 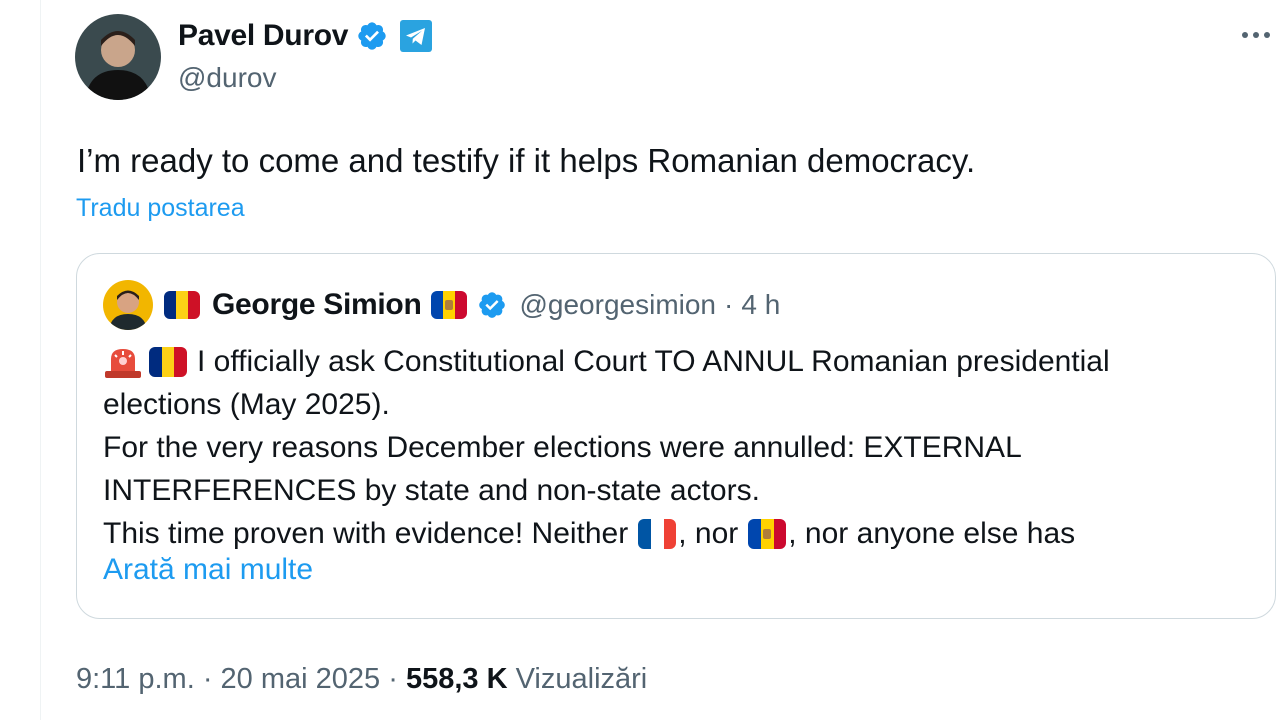 What do you see at coordinates (40, 360) in the screenshot?
I see `timeline-divider` at bounding box center [40, 360].